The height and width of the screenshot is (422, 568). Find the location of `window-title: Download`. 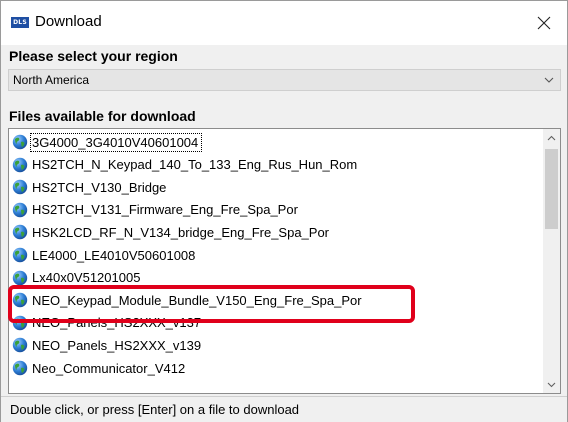

window-title: Download is located at coordinates (68, 21).